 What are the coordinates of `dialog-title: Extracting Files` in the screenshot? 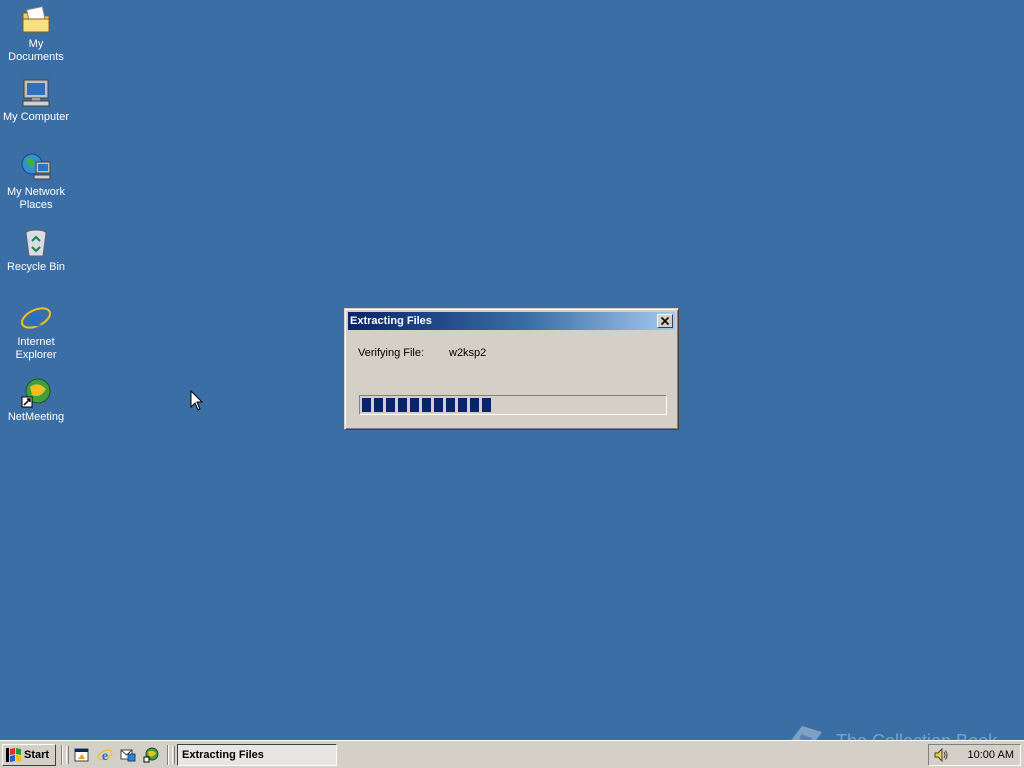 It's located at (391, 321).